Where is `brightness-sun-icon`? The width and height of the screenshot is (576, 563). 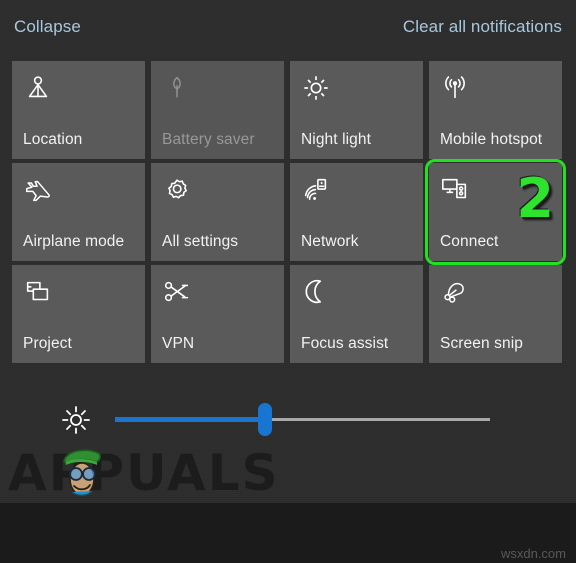
brightness-sun-icon is located at coordinates (76, 420).